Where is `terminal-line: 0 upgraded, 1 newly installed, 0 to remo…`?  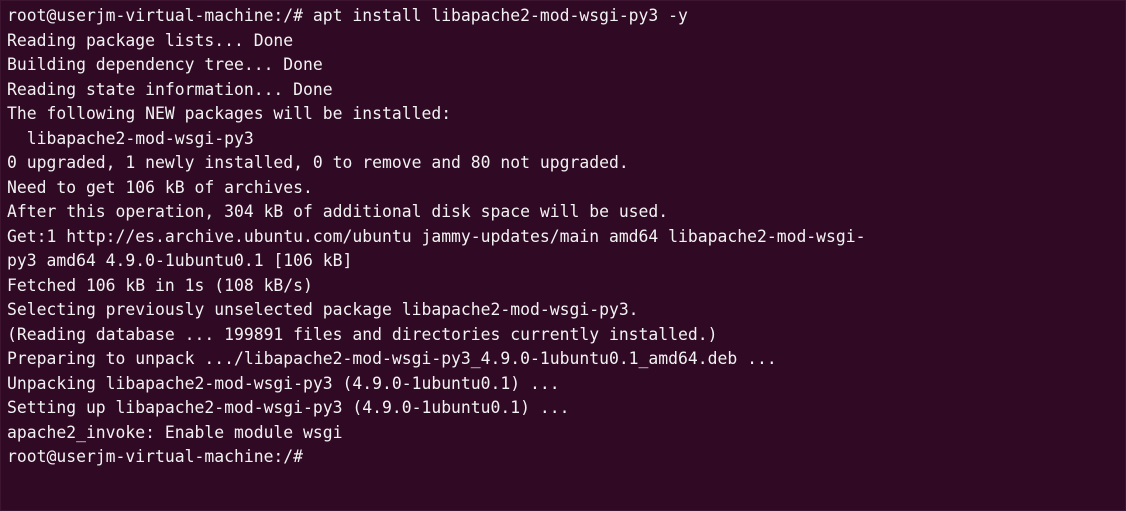
terminal-line: 0 upgraded, 1 newly installed, 0 to remo… is located at coordinates (318, 162).